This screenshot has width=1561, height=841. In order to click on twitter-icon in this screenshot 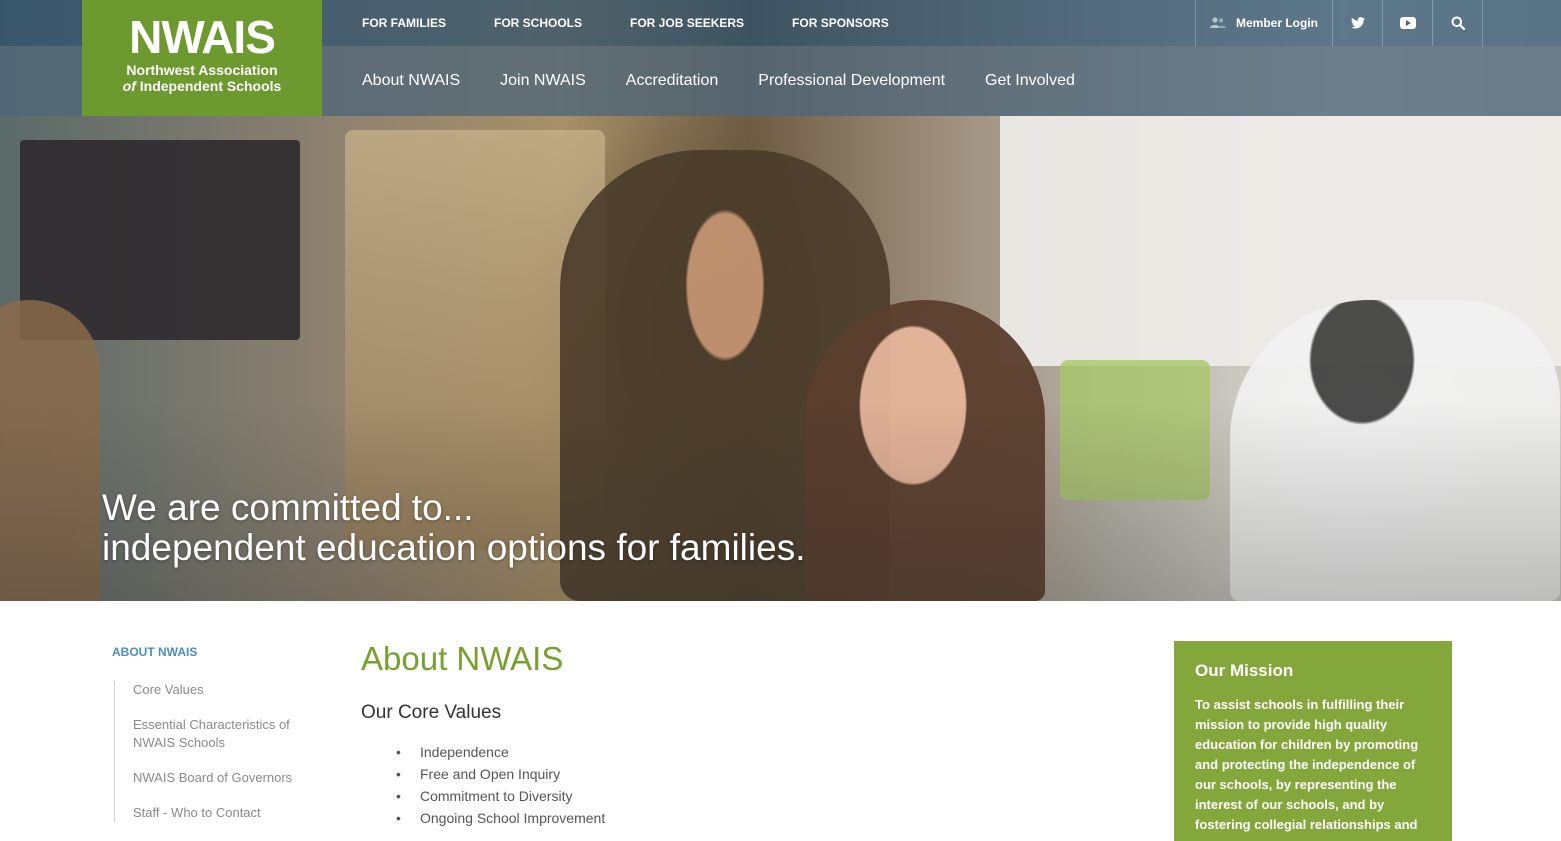, I will do `click(1357, 23)`.